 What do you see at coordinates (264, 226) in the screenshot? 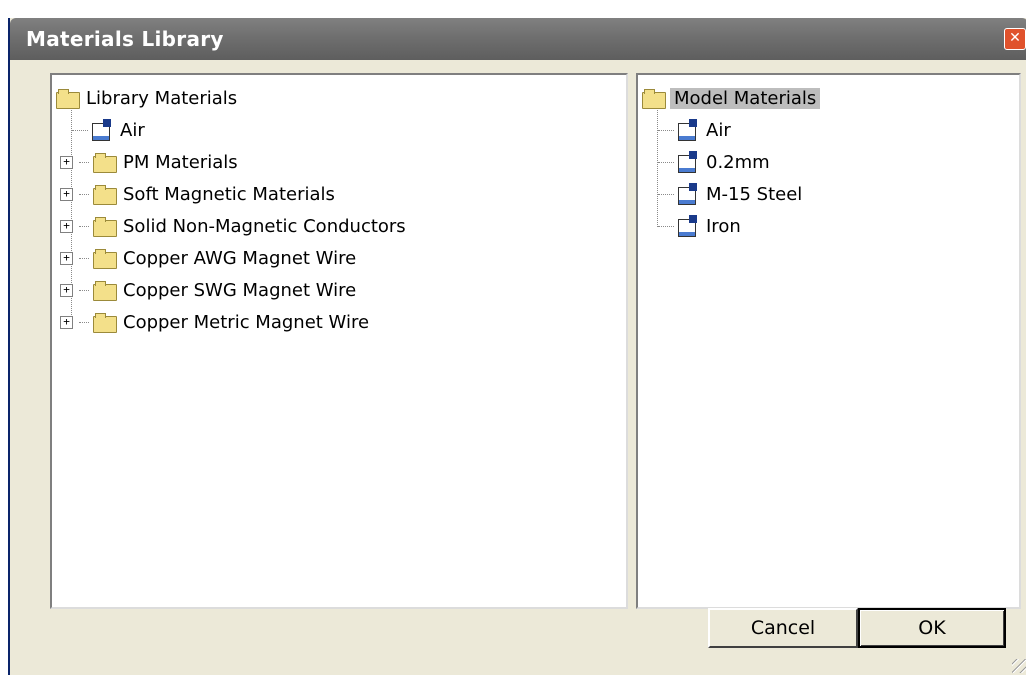
I see `tree-item-label: Solid Non-Magnetic Conductors` at bounding box center [264, 226].